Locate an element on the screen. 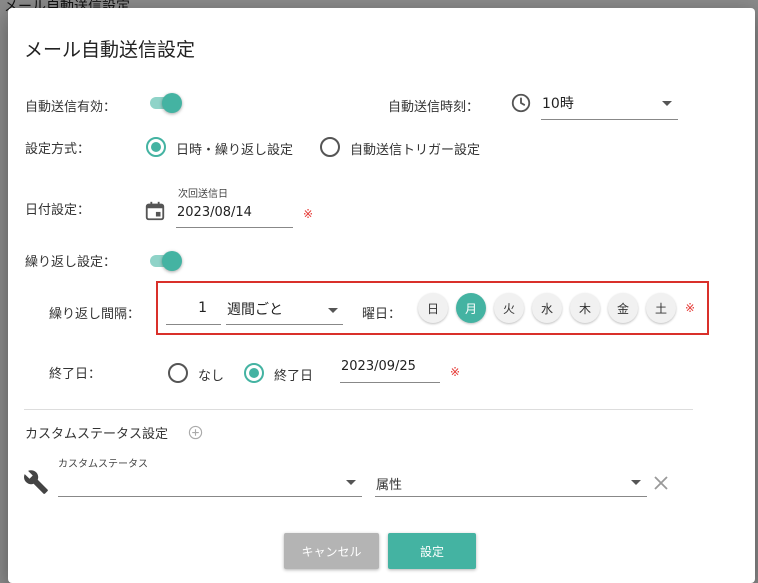 This screenshot has width=758, height=583. weekday-thu: 木 is located at coordinates (585, 308).